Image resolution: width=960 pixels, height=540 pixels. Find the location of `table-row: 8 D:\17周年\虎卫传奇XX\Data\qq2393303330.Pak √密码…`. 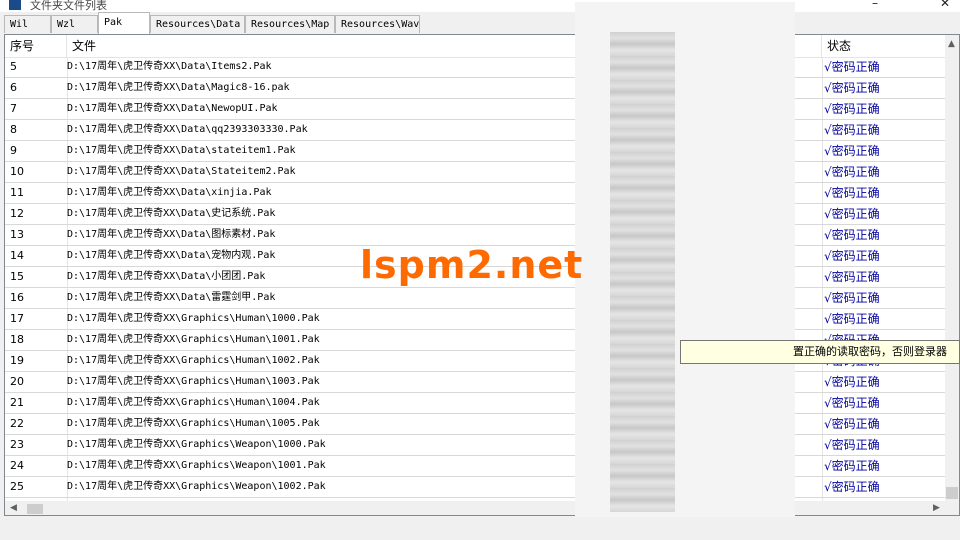

table-row: 8 D:\17周年\虎卫传奇XX\Data\qq2393303330.Pak √密码… is located at coordinates (475, 130).